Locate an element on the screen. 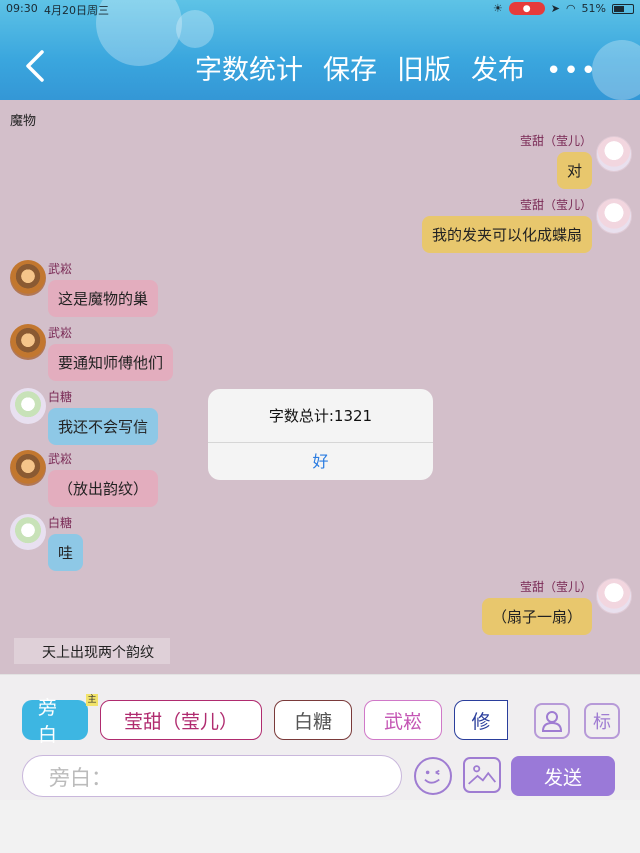 The image size is (640, 853). message-bubble: （放出韵纹） is located at coordinates (103, 488).